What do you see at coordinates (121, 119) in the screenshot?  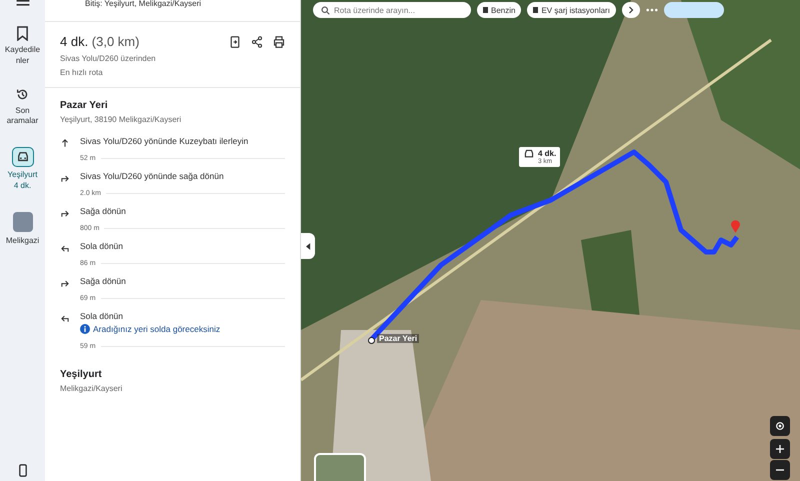 I see `start-address: Yeşilyurt, 38190 Melikgazi/Kayseri` at bounding box center [121, 119].